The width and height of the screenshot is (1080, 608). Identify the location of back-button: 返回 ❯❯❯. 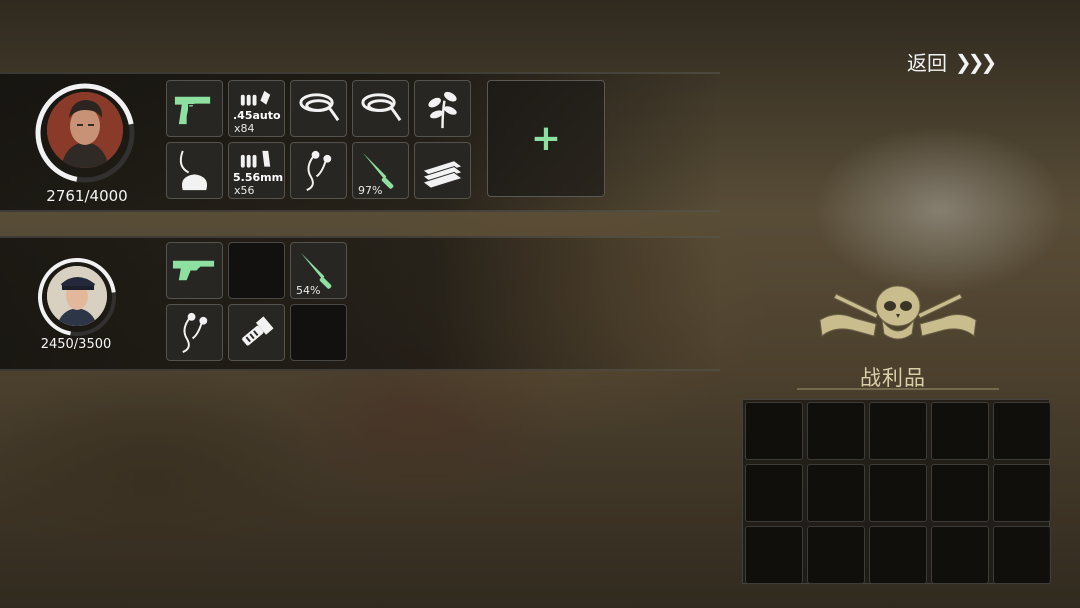
(952, 61).